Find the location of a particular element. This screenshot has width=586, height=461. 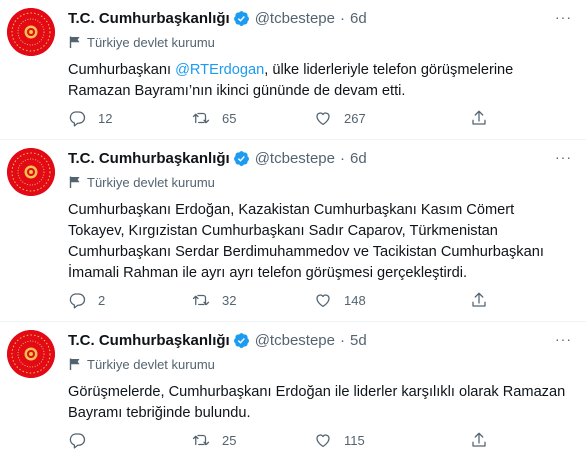

mention-link: @RTErdogan is located at coordinates (219, 70).